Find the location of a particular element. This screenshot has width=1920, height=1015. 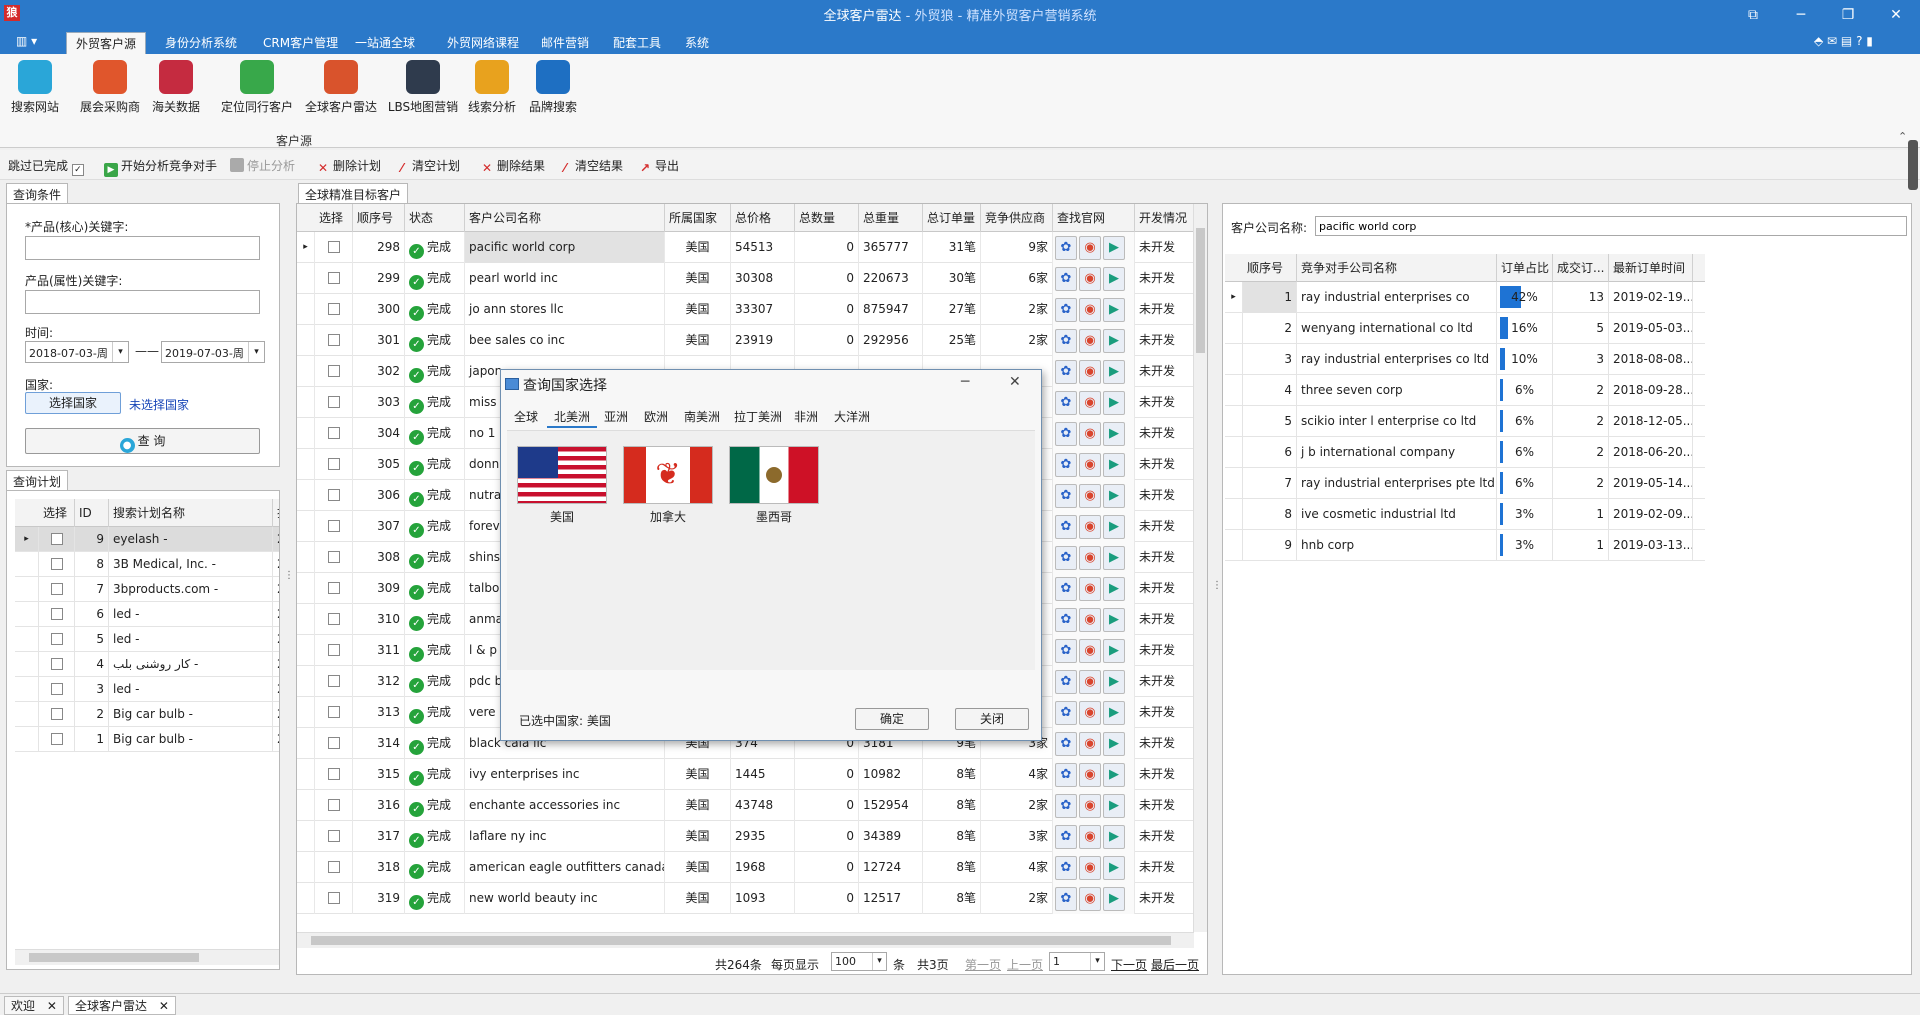

start-analysis-button: ▶ 开始分析竞争对手 is located at coordinates (160, 167).